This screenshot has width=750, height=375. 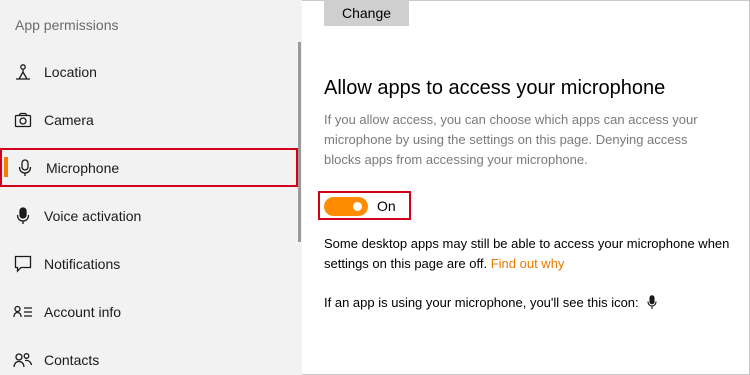 I want to click on sidebar-header: App permissions, so click(x=67, y=25).